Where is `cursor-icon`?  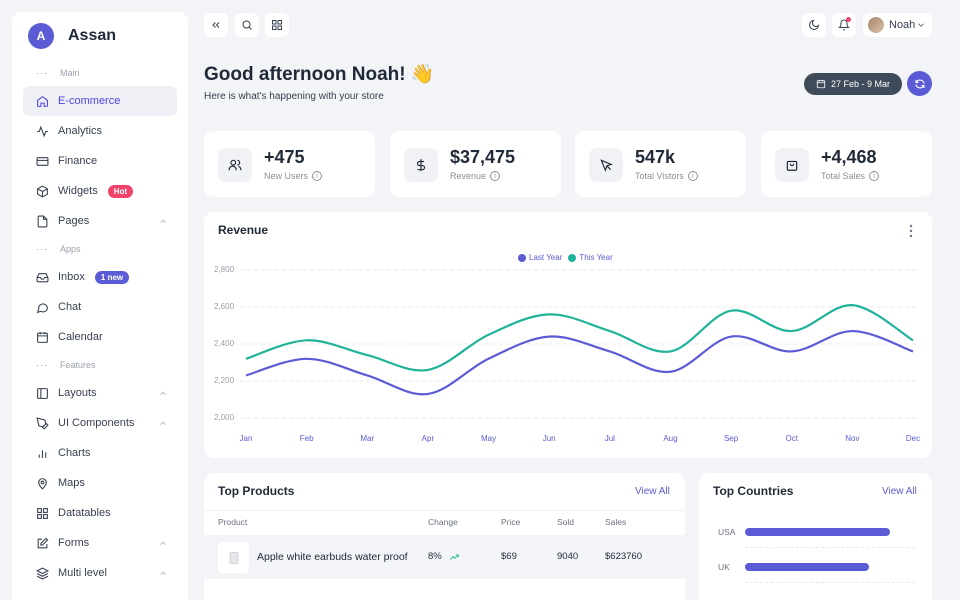
cursor-icon is located at coordinates (606, 165).